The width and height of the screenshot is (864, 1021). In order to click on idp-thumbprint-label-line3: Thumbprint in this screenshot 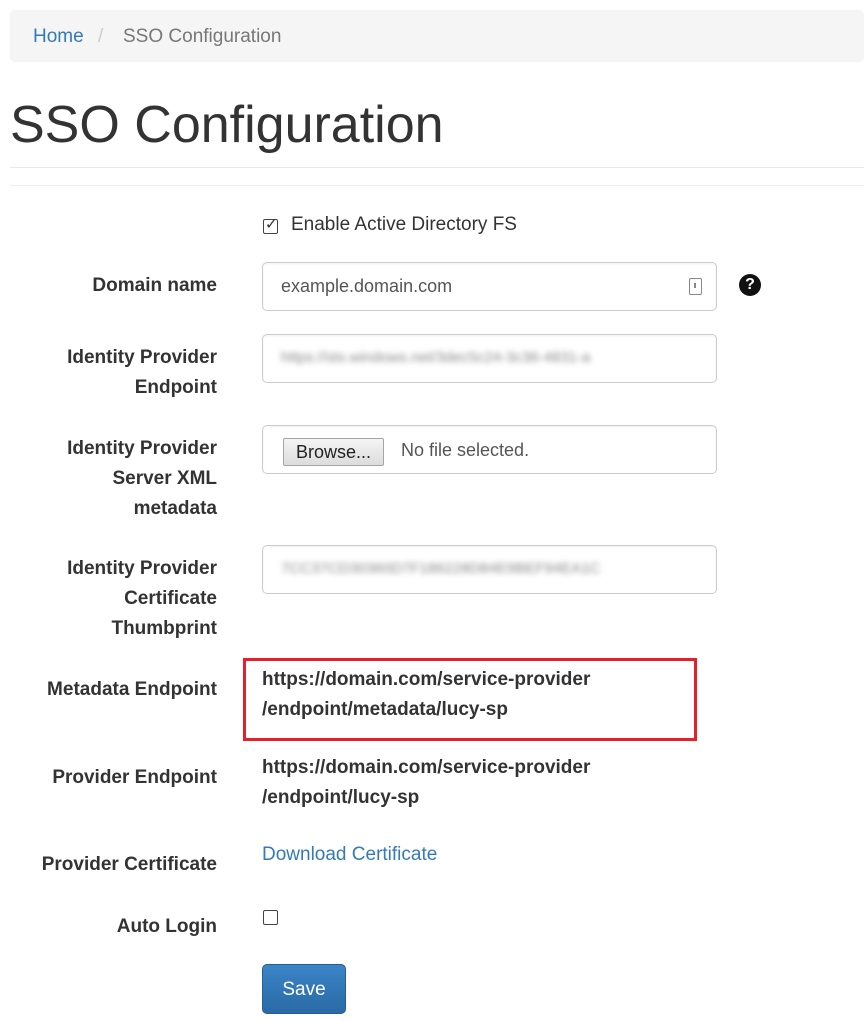, I will do `click(164, 628)`.